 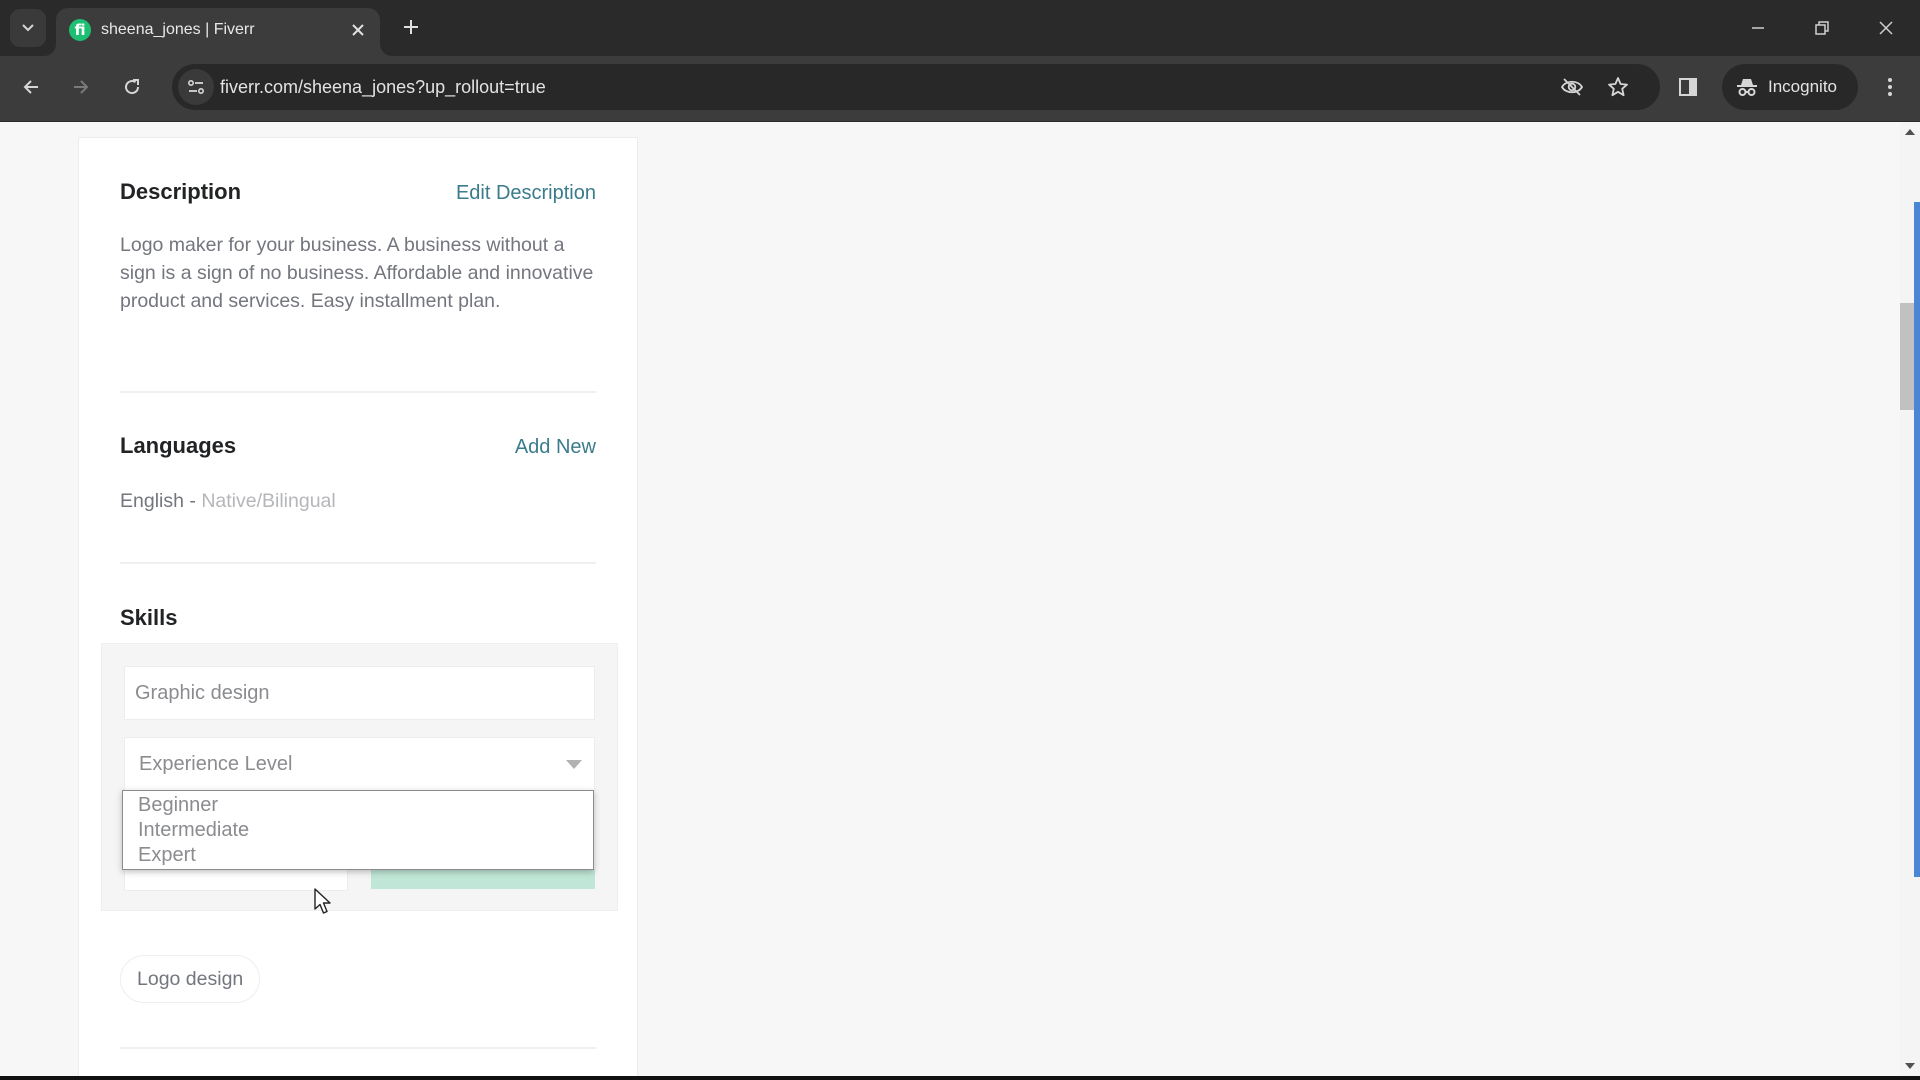 What do you see at coordinates (383, 87) in the screenshot?
I see `url-text: fiverr.com/sheena_jones?up_rollout=true` at bounding box center [383, 87].